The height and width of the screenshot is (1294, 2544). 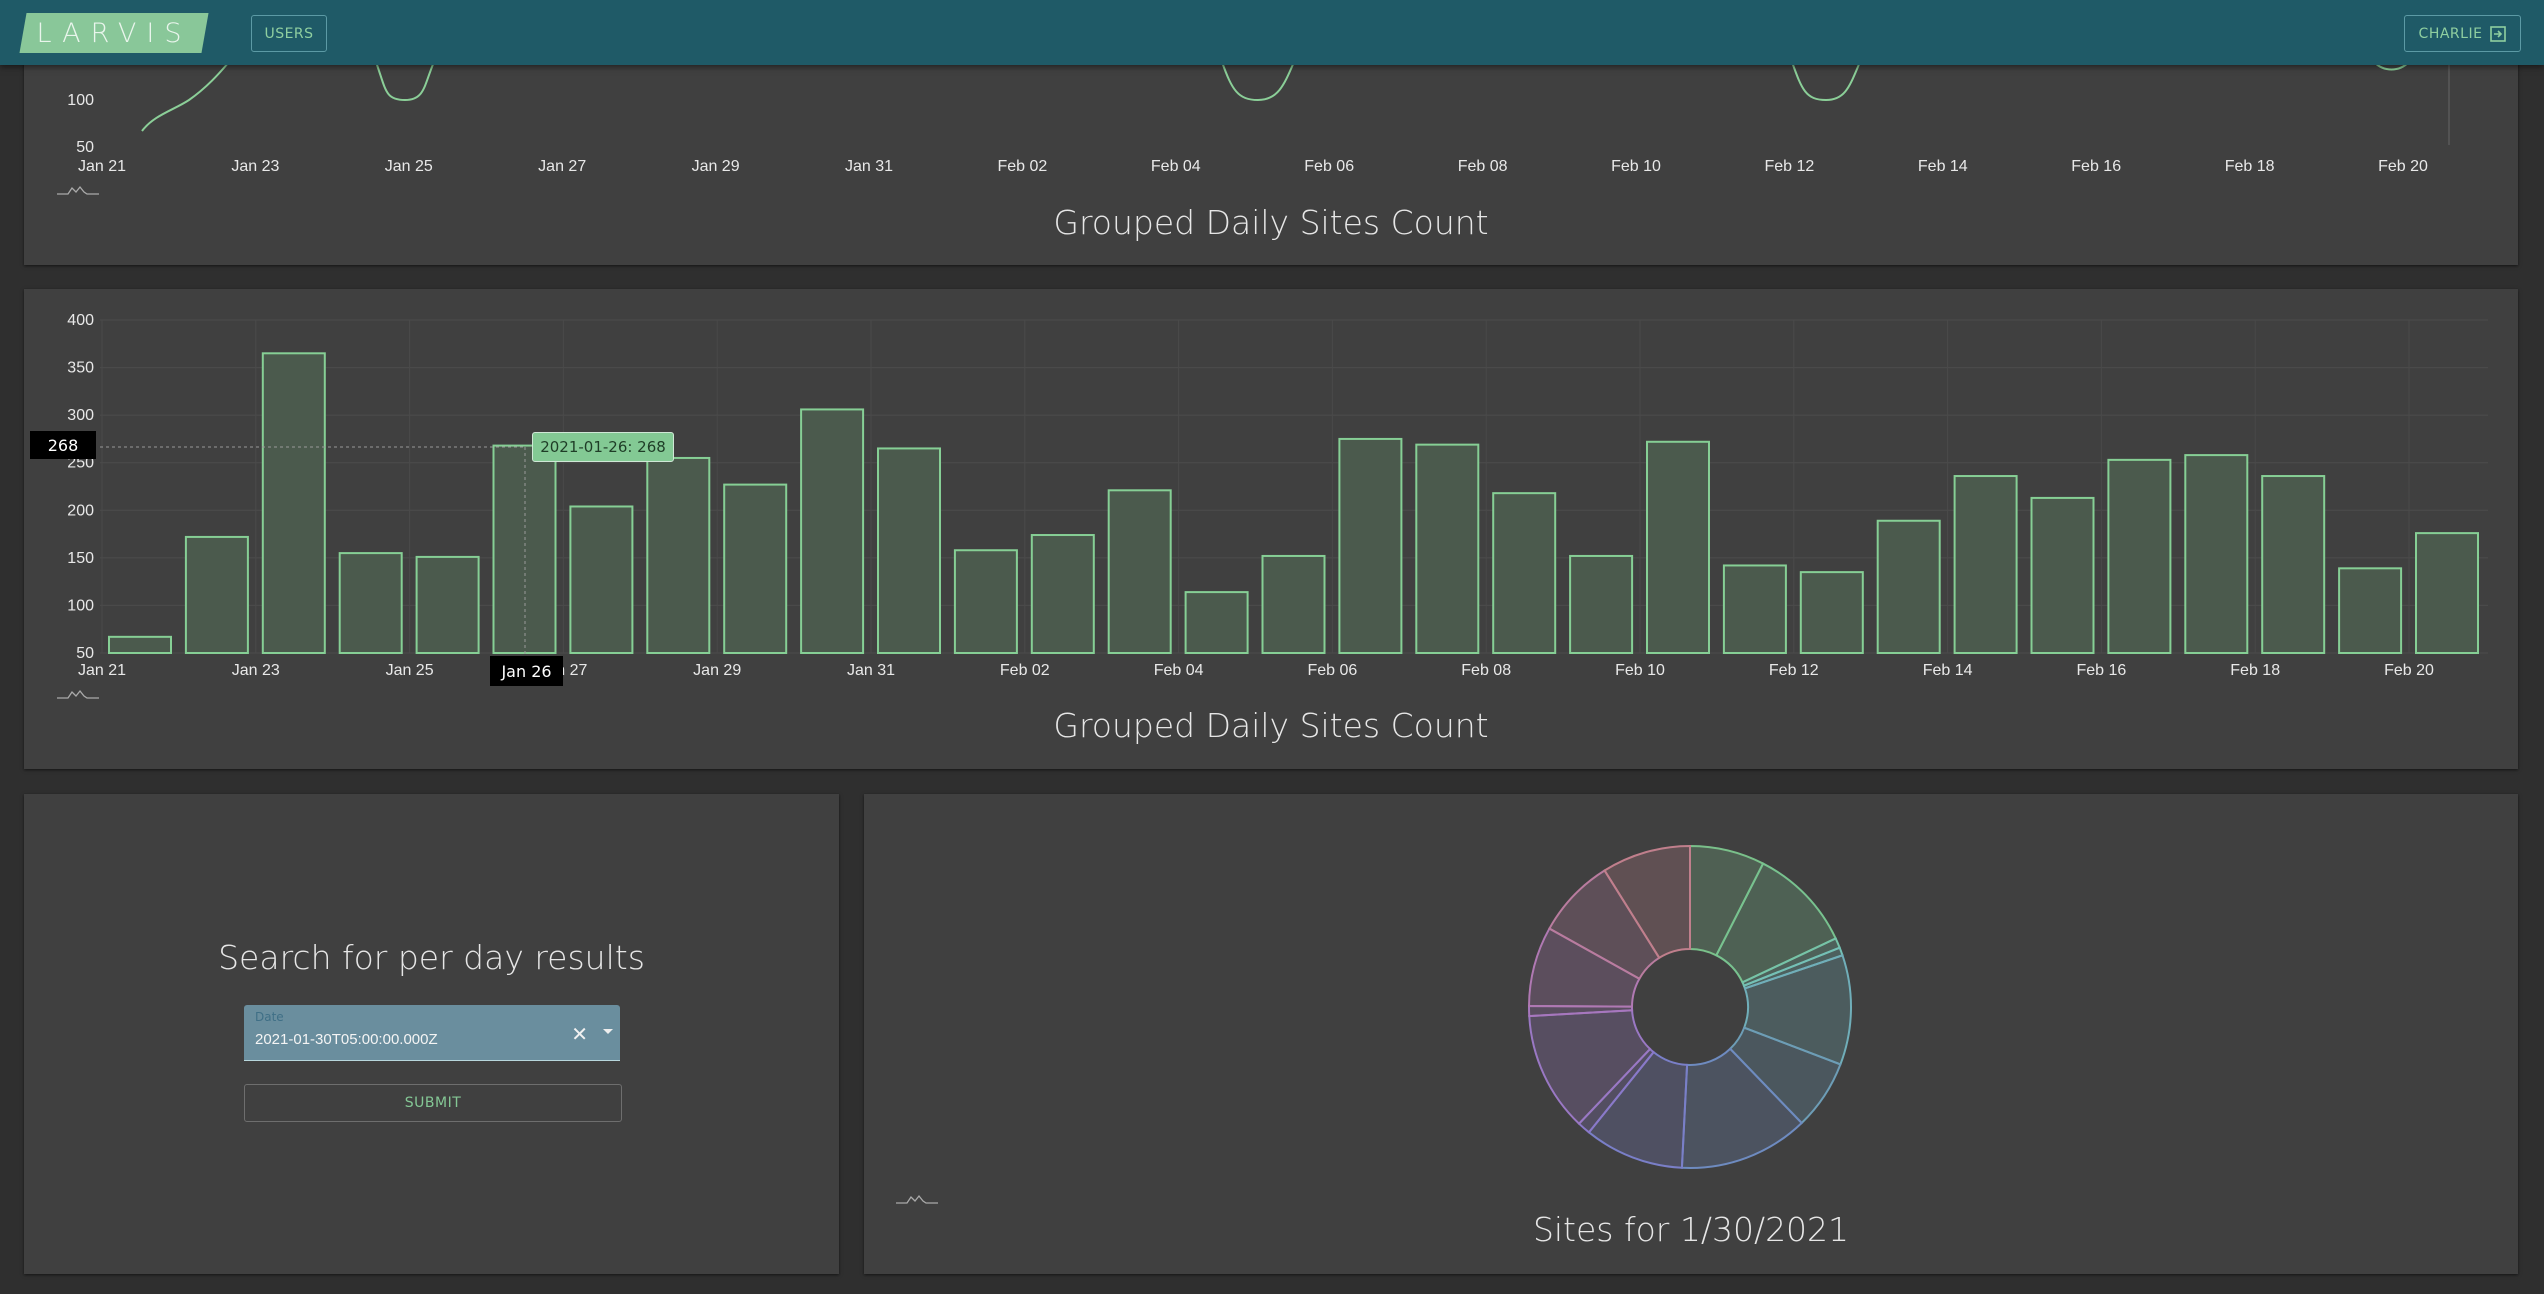 I want to click on x-tick-label: Jan 27, so click(x=562, y=166).